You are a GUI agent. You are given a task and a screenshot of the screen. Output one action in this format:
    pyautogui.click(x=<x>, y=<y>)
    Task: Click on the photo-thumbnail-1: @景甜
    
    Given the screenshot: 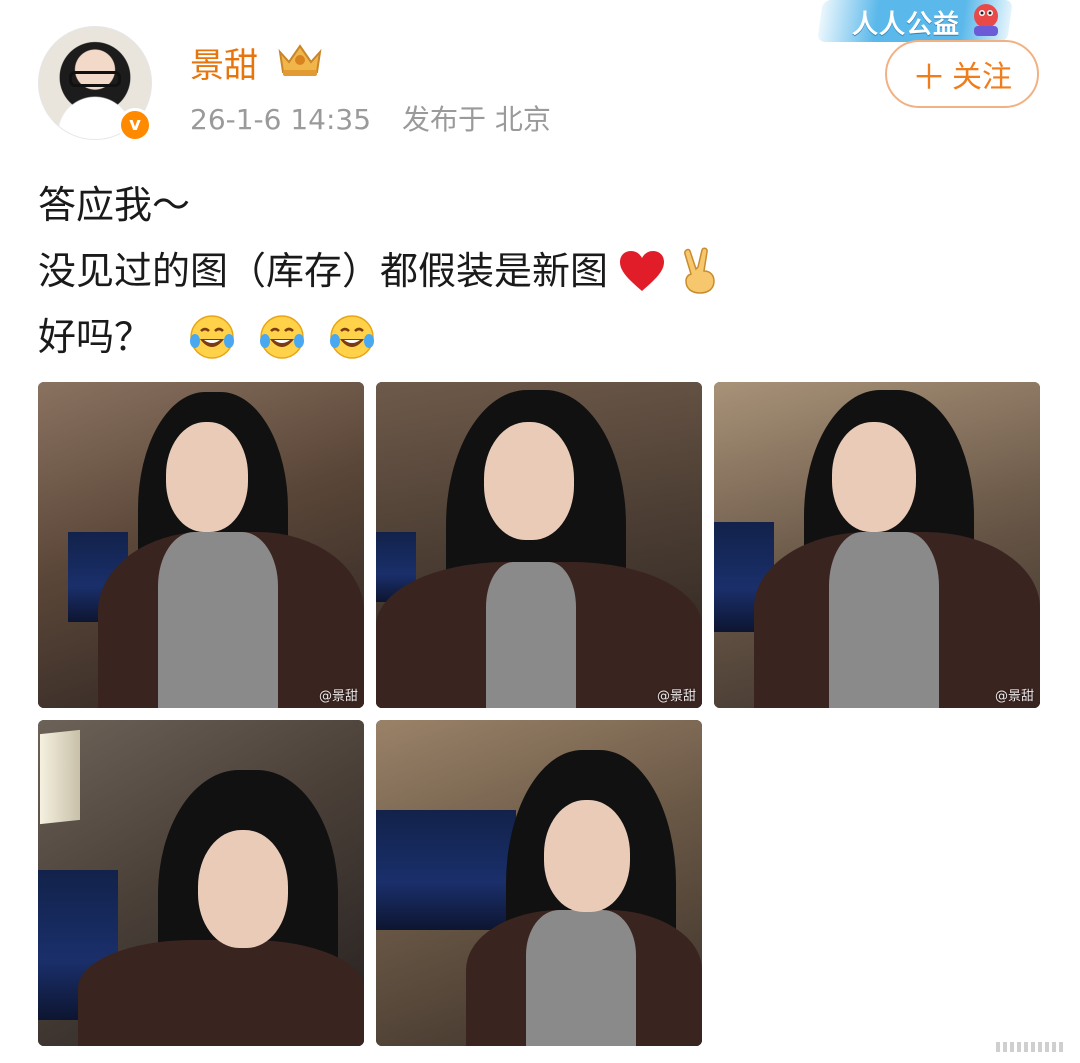 What is the action you would take?
    pyautogui.click(x=201, y=545)
    